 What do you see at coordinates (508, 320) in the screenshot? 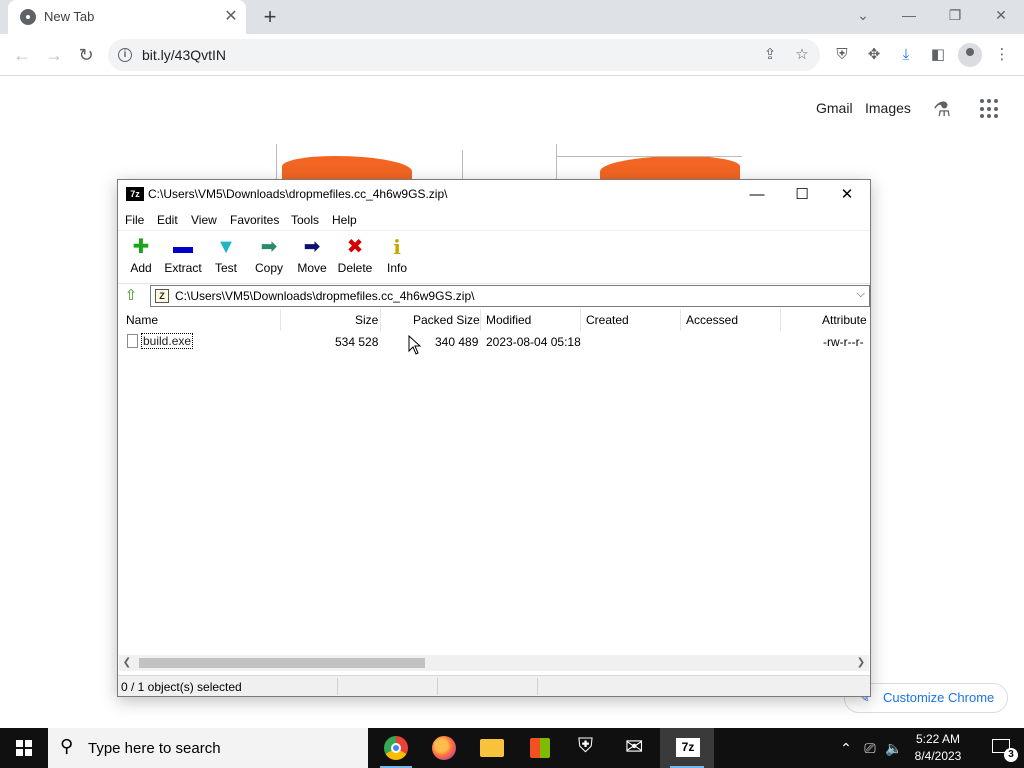
I see `col-modified: Modified` at bounding box center [508, 320].